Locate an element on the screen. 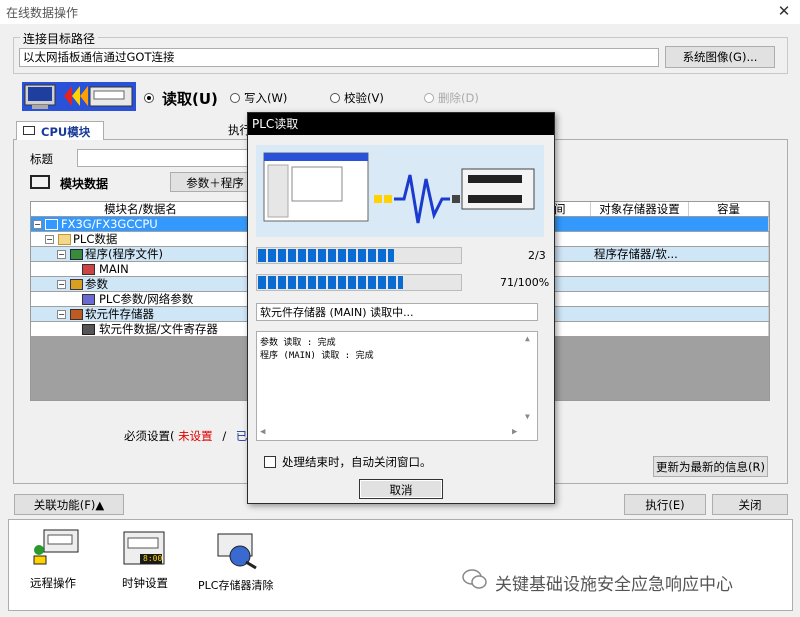 The width and height of the screenshot is (800, 617). verify-radio is located at coordinates (335, 98).